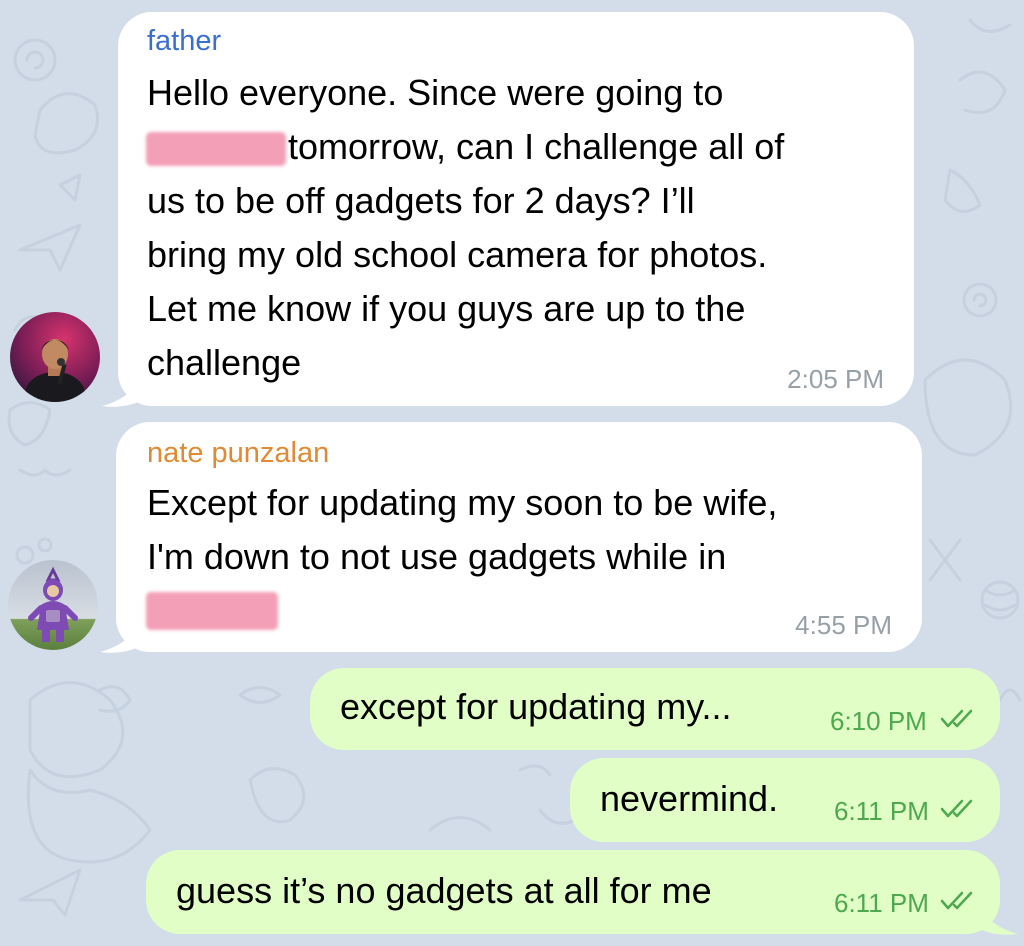 The height and width of the screenshot is (946, 1024). I want to click on person-with-microphone-avatar, so click(55, 357).